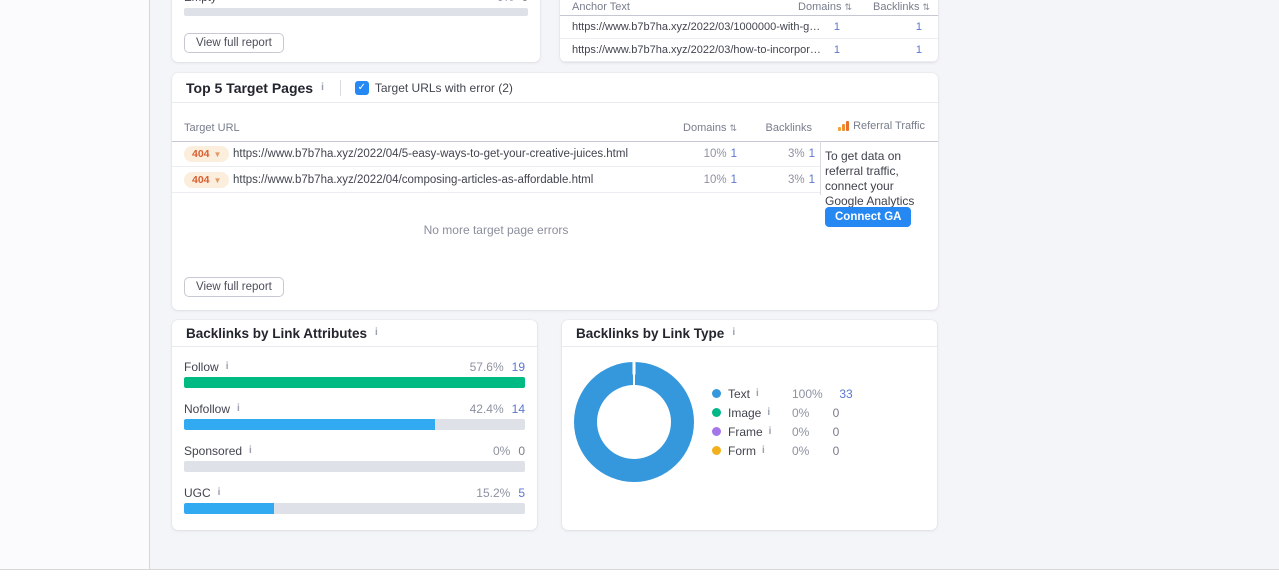 The image size is (1279, 577). I want to click on attribute-row: Nofollow i 42.4% 14, so click(354, 419).